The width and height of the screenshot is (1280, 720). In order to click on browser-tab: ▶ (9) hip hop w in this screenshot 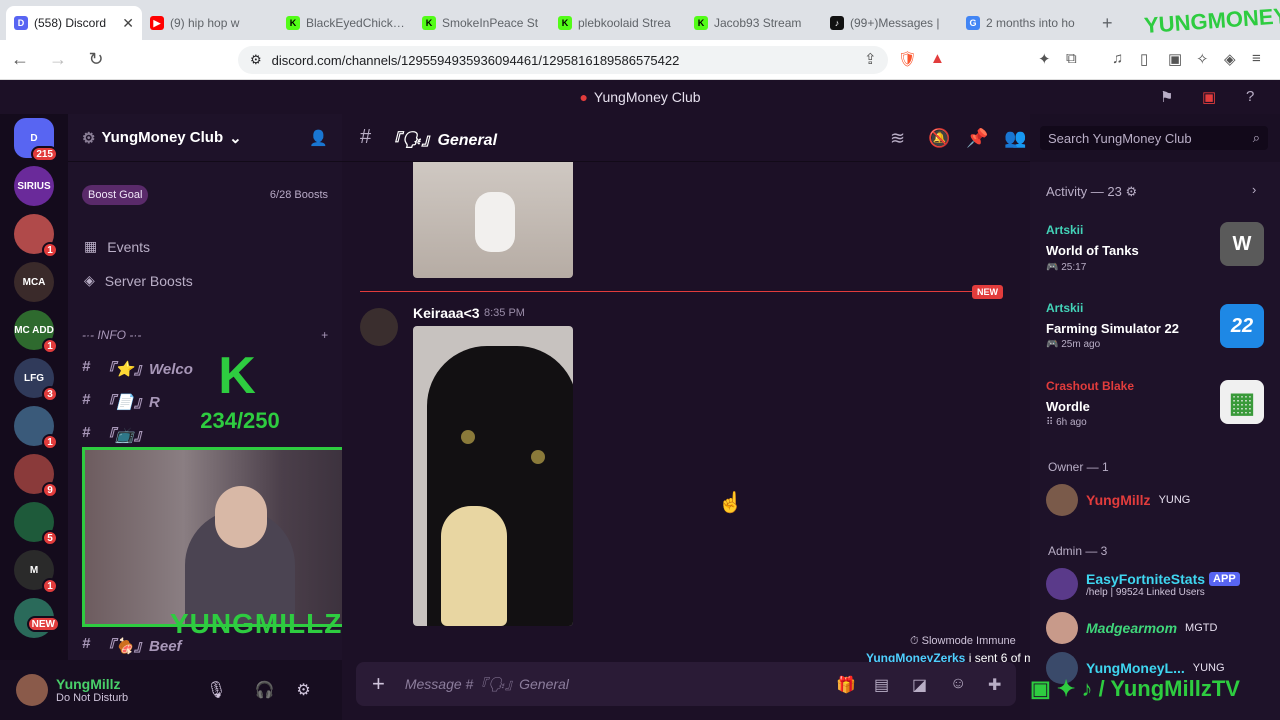, I will do `click(210, 23)`.